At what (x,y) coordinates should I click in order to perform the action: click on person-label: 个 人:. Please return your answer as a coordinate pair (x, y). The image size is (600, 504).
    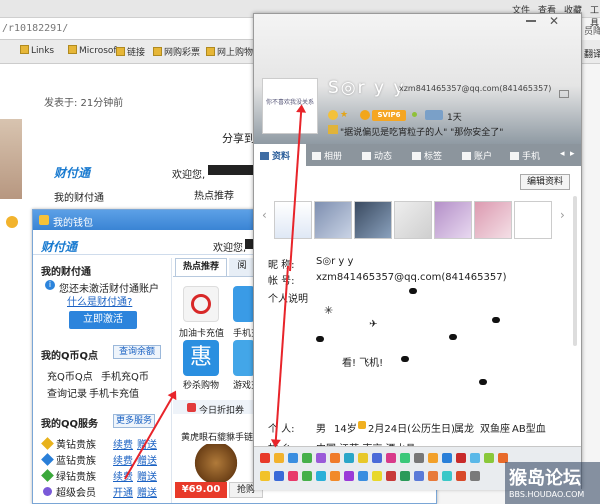
    Looking at the image, I should click on (281, 429).